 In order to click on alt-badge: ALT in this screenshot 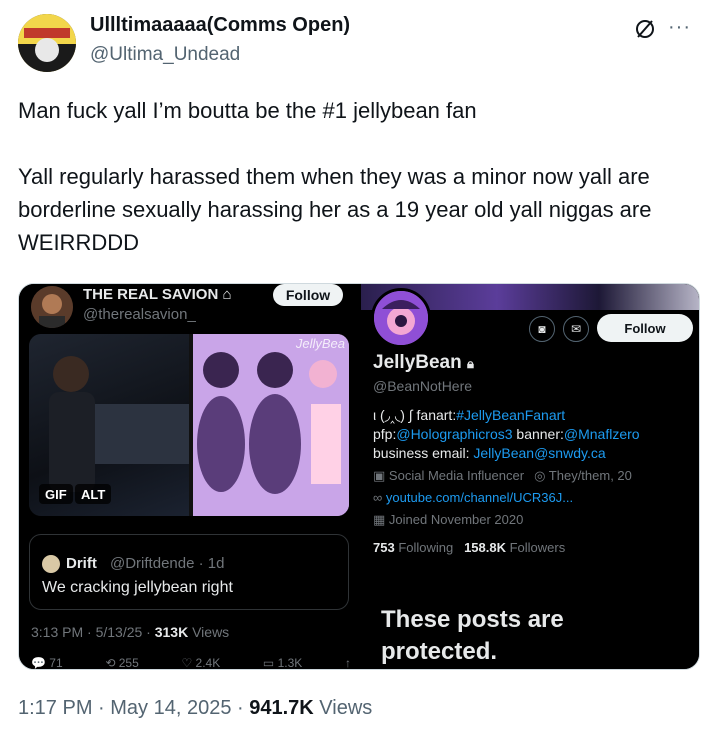, I will do `click(93, 494)`.